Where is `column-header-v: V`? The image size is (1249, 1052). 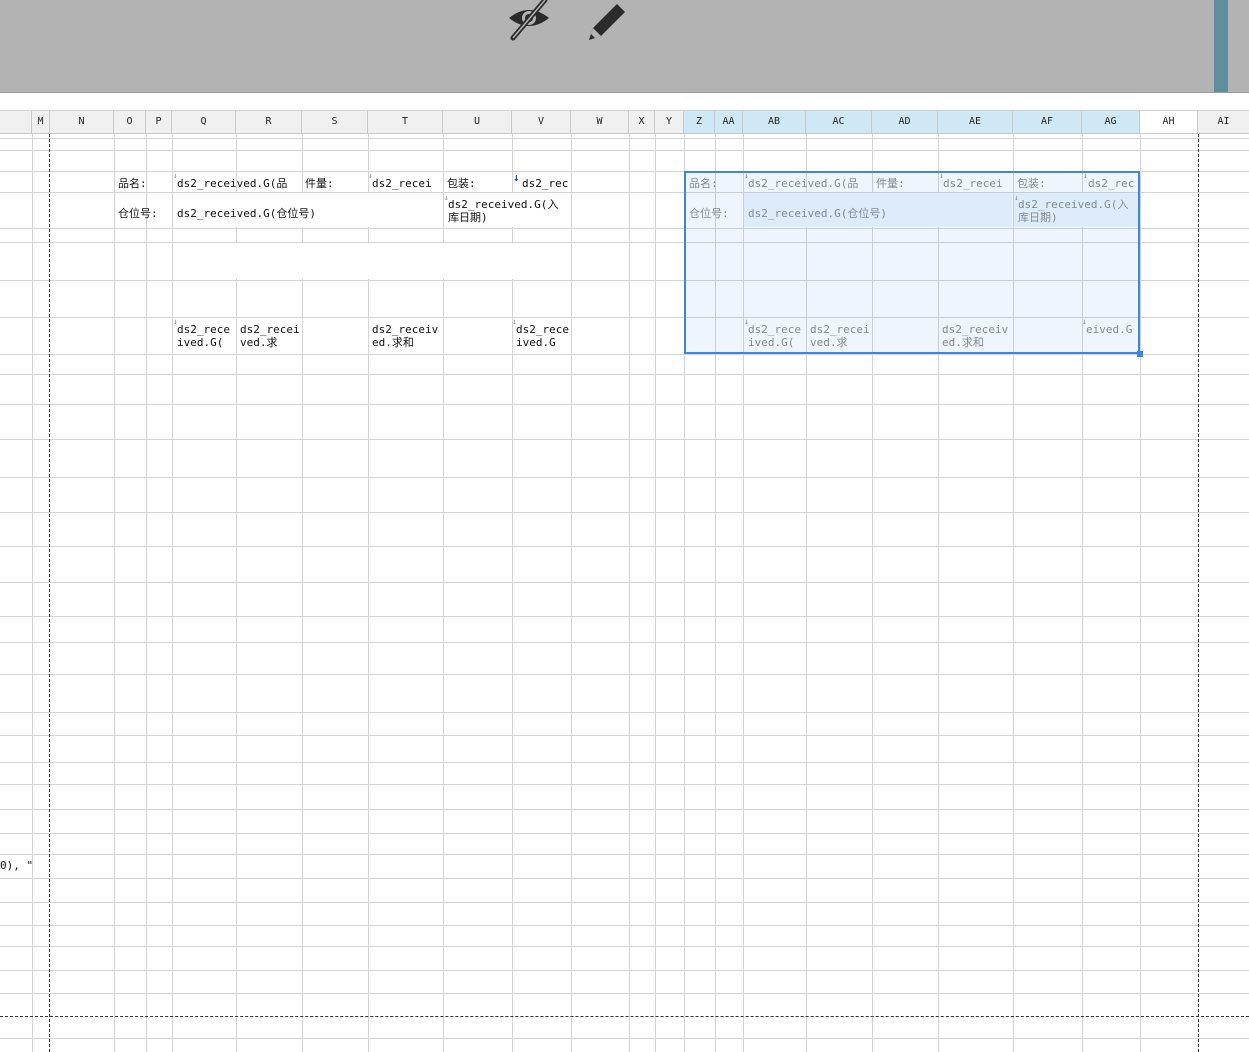
column-header-v: V is located at coordinates (541, 122).